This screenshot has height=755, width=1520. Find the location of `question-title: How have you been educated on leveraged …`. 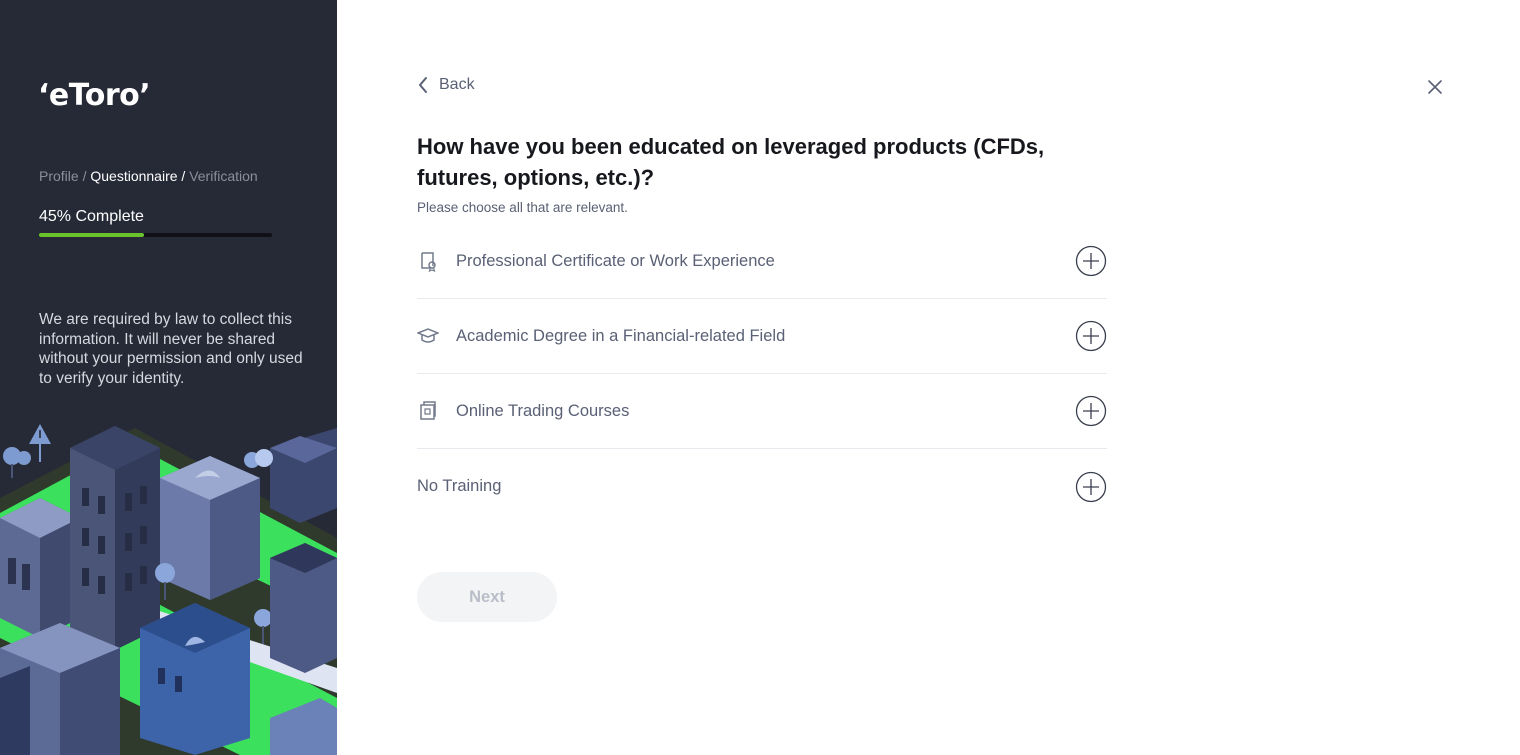

question-title: How have you been educated on leveraged … is located at coordinates (731, 162).